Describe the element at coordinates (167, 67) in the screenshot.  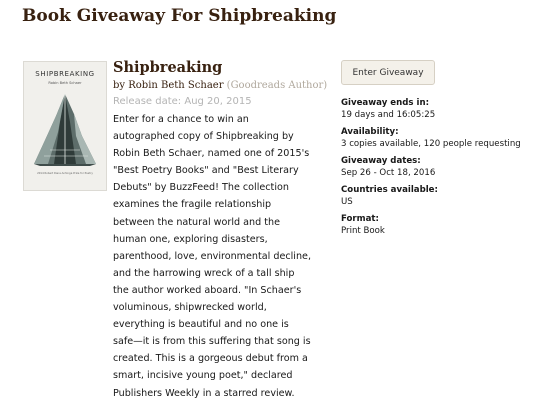
I see `book-title-link: Shipbreaking` at that location.